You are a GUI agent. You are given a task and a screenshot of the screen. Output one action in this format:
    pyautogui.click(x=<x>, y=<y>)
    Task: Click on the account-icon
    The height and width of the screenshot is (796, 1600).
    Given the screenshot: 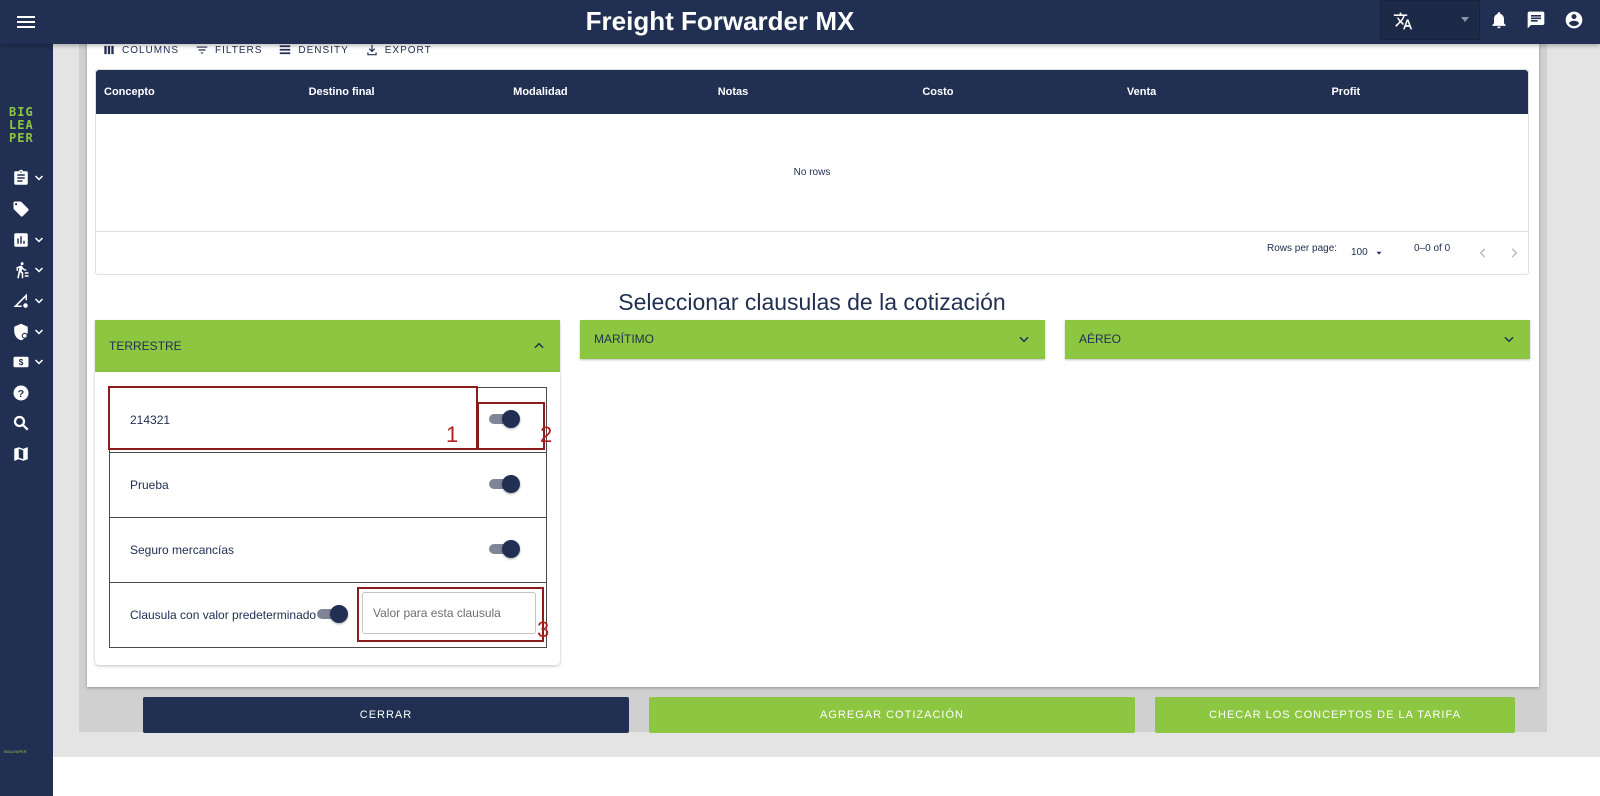 What is the action you would take?
    pyautogui.click(x=1574, y=20)
    